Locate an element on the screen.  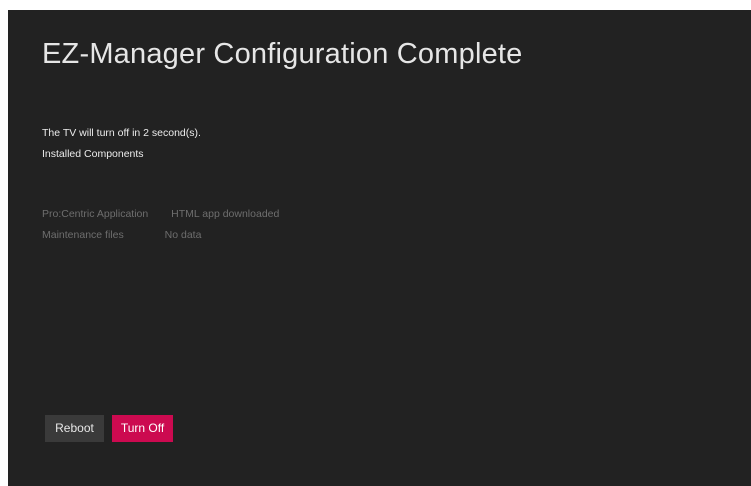
component-name: Maintenance files is located at coordinates (83, 235).